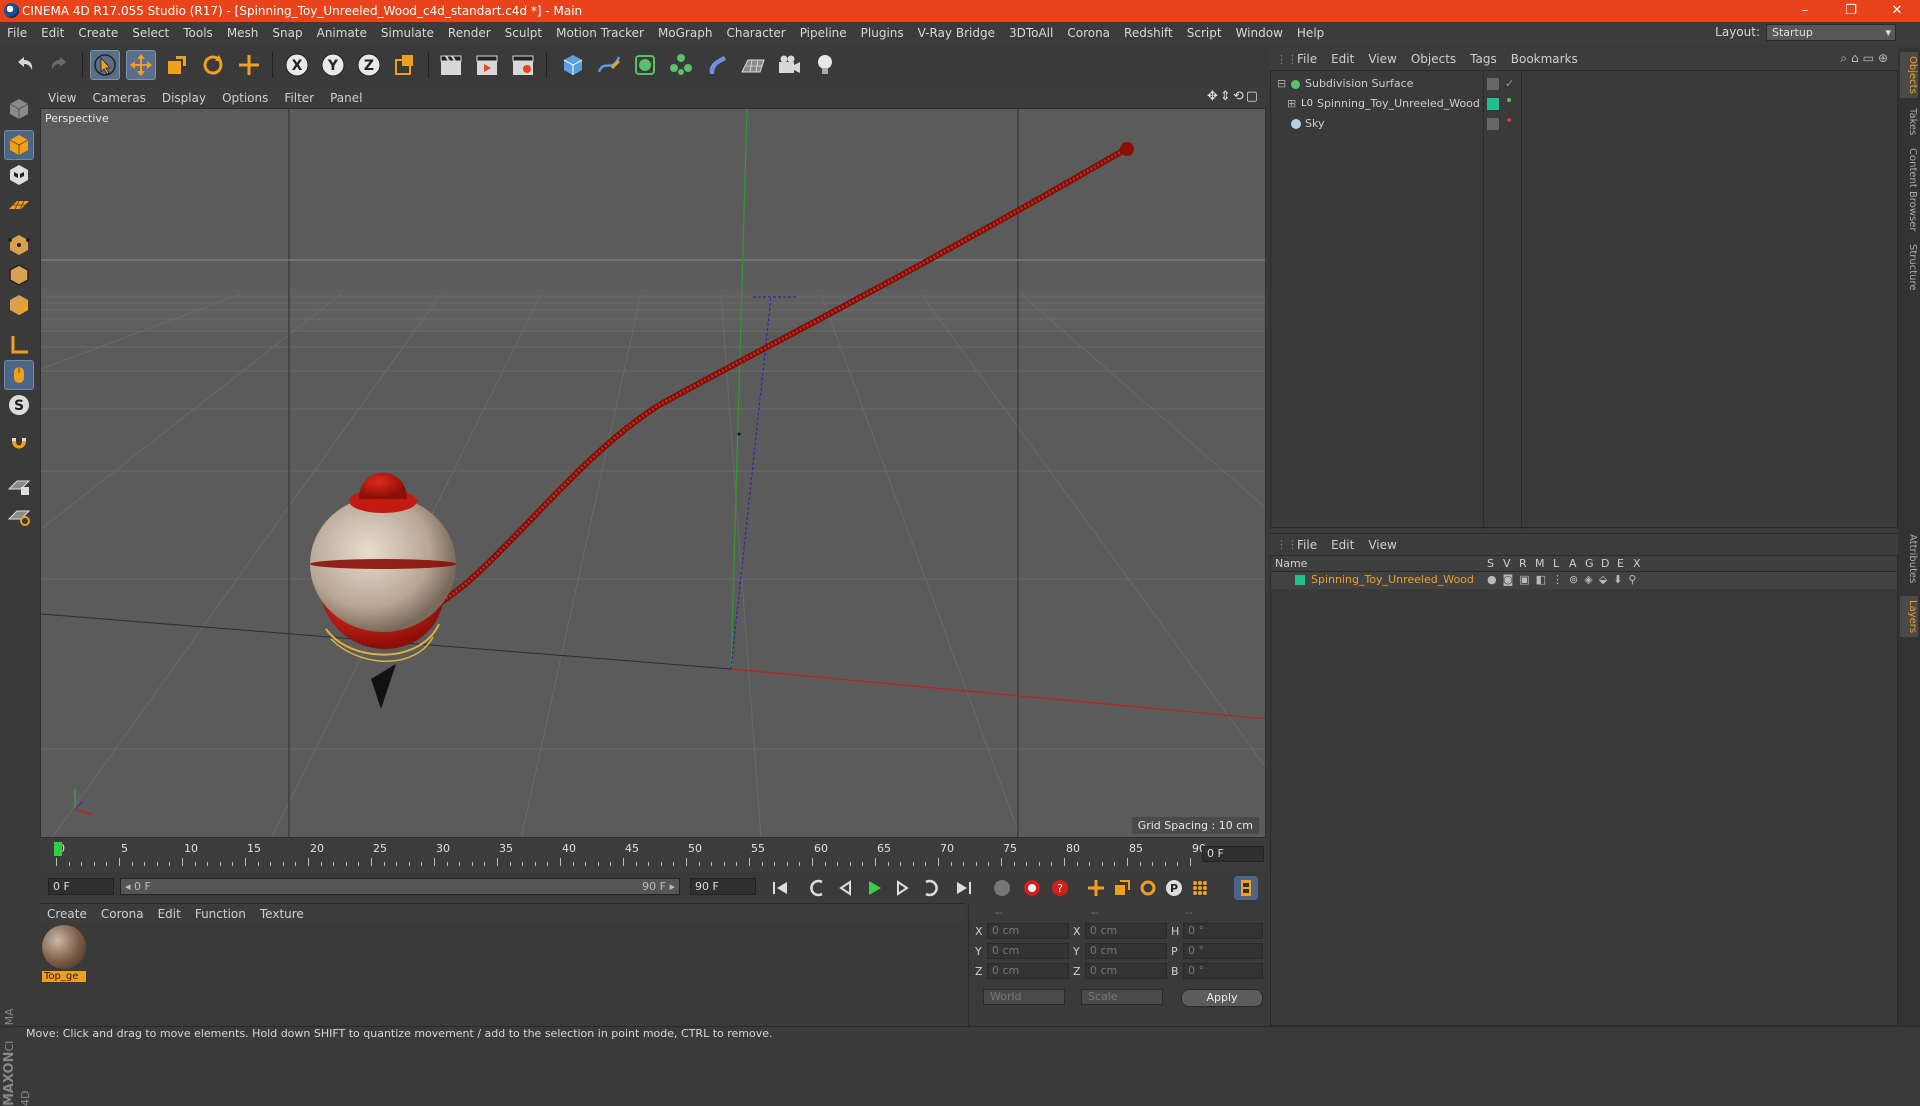 This screenshot has height=1106, width=1920. I want to click on key-rotation-button, so click(1148, 888).